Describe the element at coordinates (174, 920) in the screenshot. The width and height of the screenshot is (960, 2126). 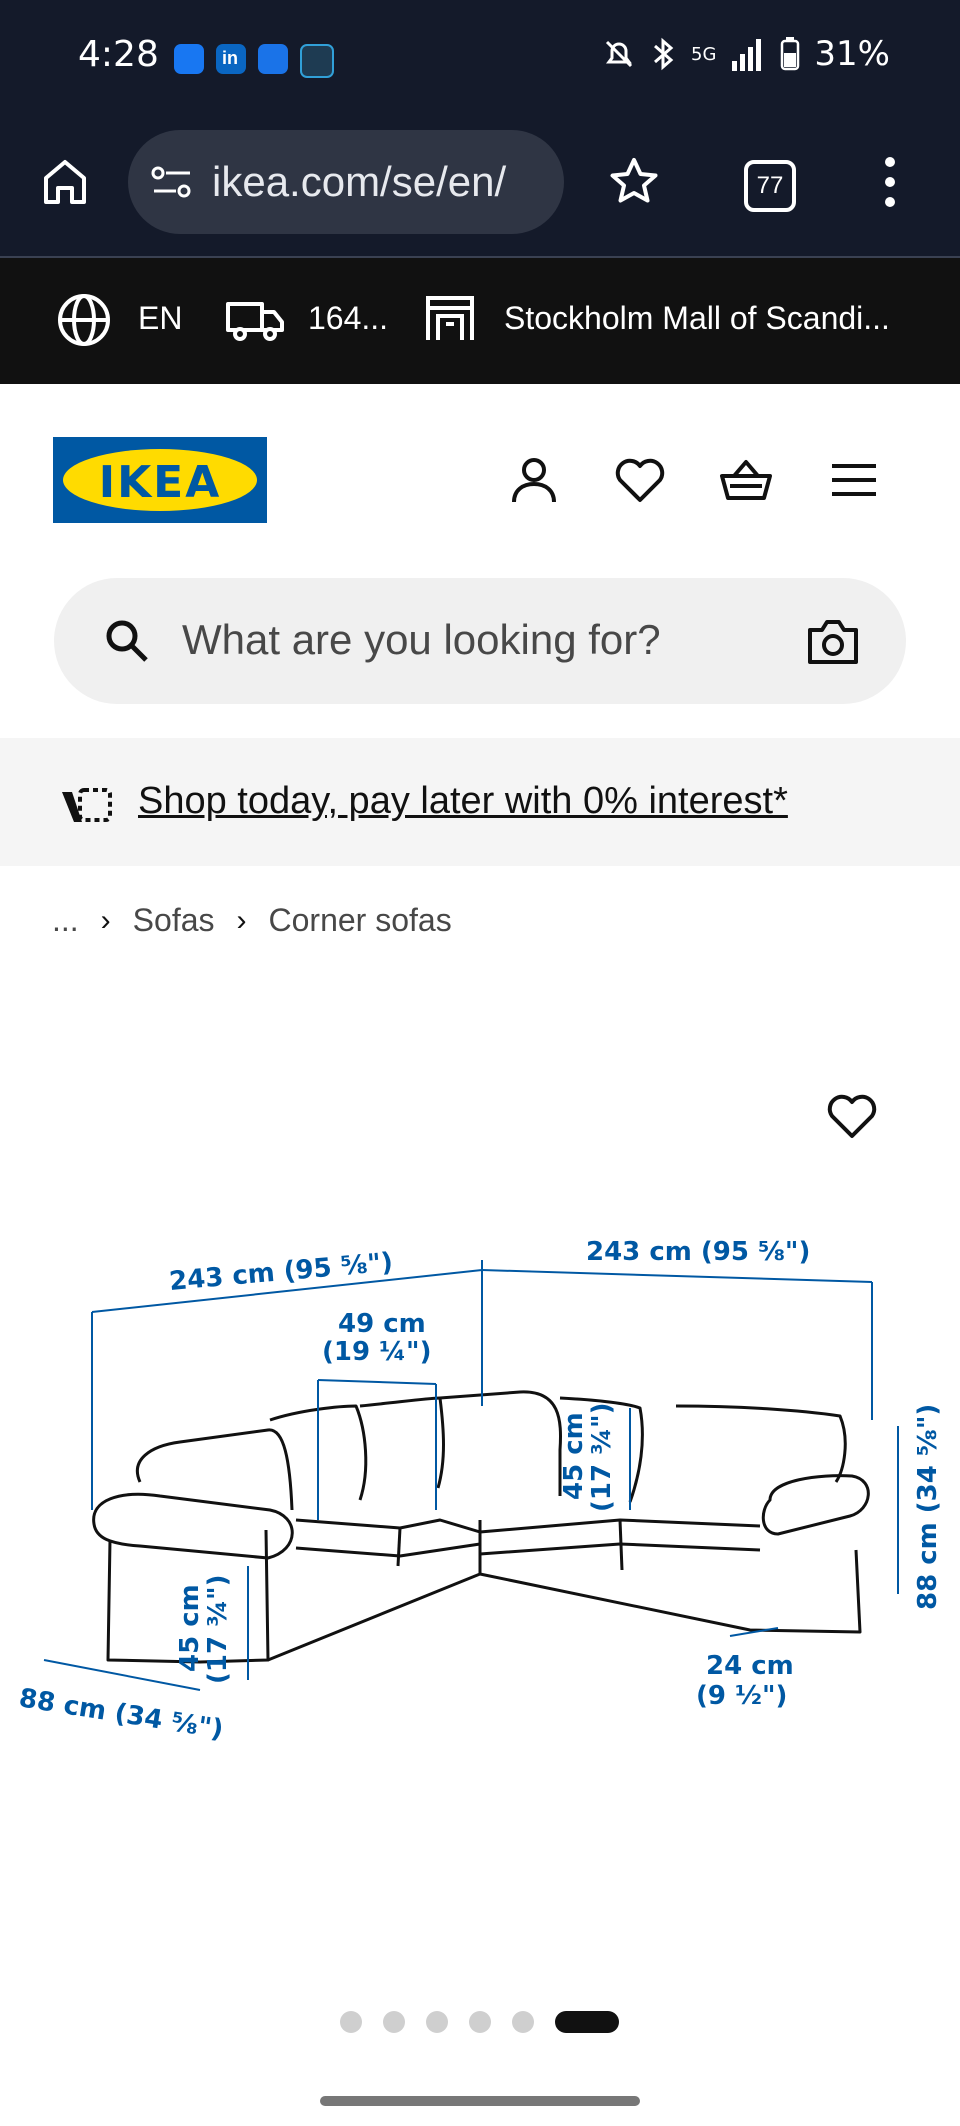
I see `breadcrumb-item-sofas: Sofas` at that location.